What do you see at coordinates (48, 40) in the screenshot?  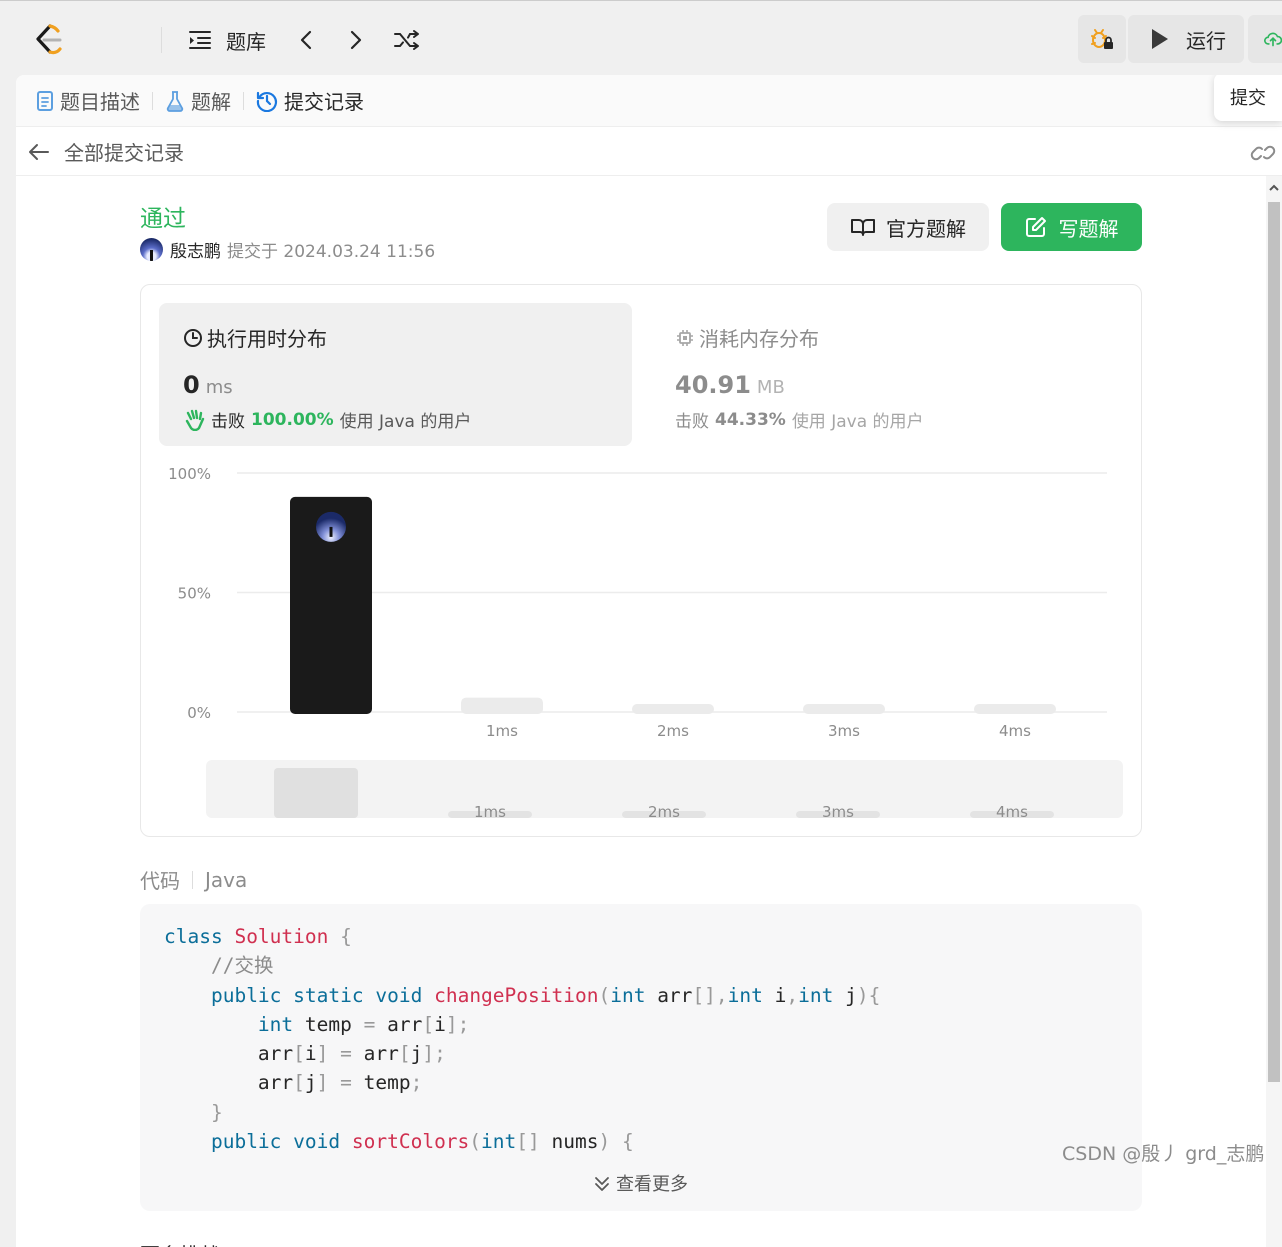 I see `leetcode-logo-icon` at bounding box center [48, 40].